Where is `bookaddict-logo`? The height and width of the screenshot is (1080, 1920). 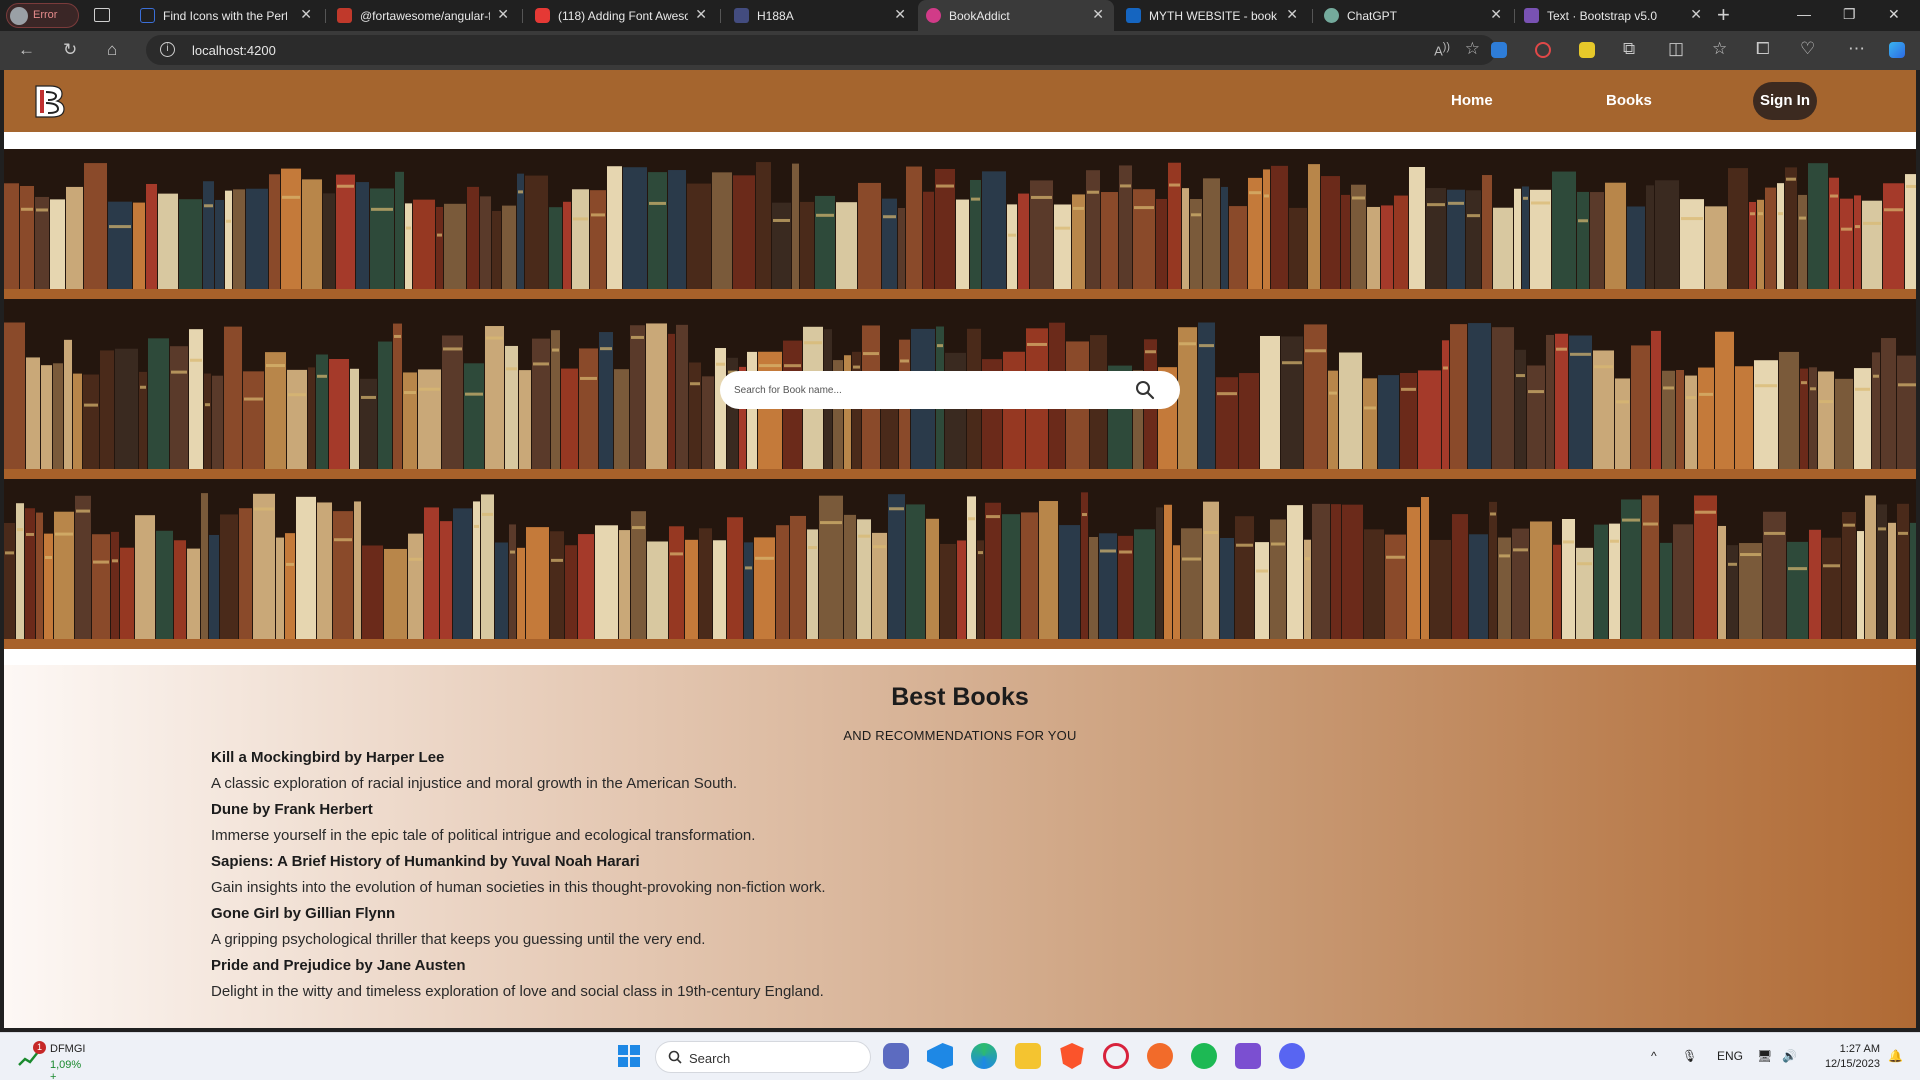 bookaddict-logo is located at coordinates (49, 101).